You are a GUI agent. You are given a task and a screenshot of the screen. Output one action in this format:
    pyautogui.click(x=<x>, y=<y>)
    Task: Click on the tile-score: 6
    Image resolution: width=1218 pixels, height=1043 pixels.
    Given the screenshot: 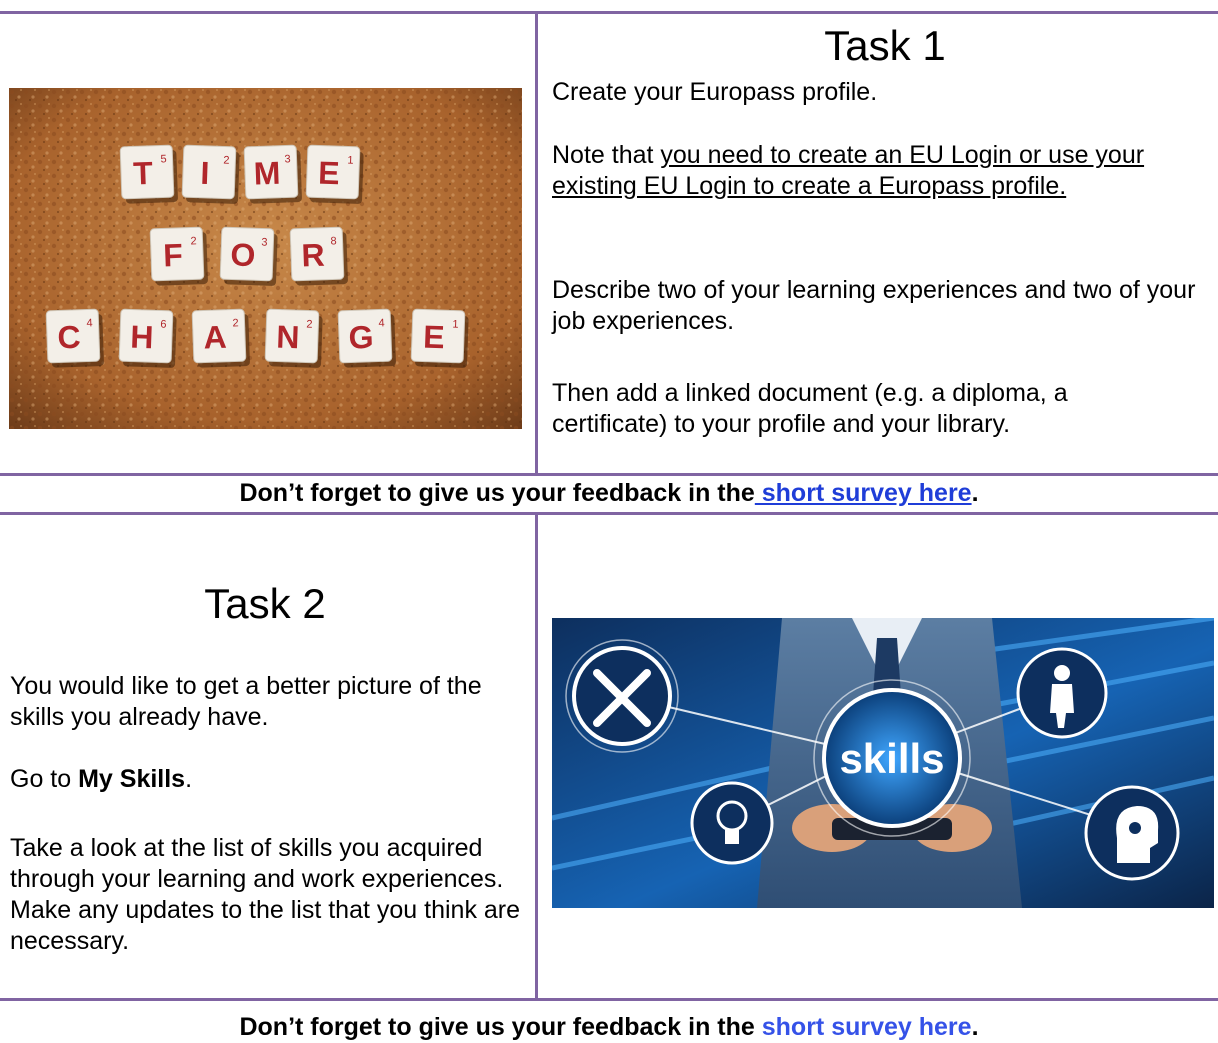 What is the action you would take?
    pyautogui.click(x=163, y=324)
    